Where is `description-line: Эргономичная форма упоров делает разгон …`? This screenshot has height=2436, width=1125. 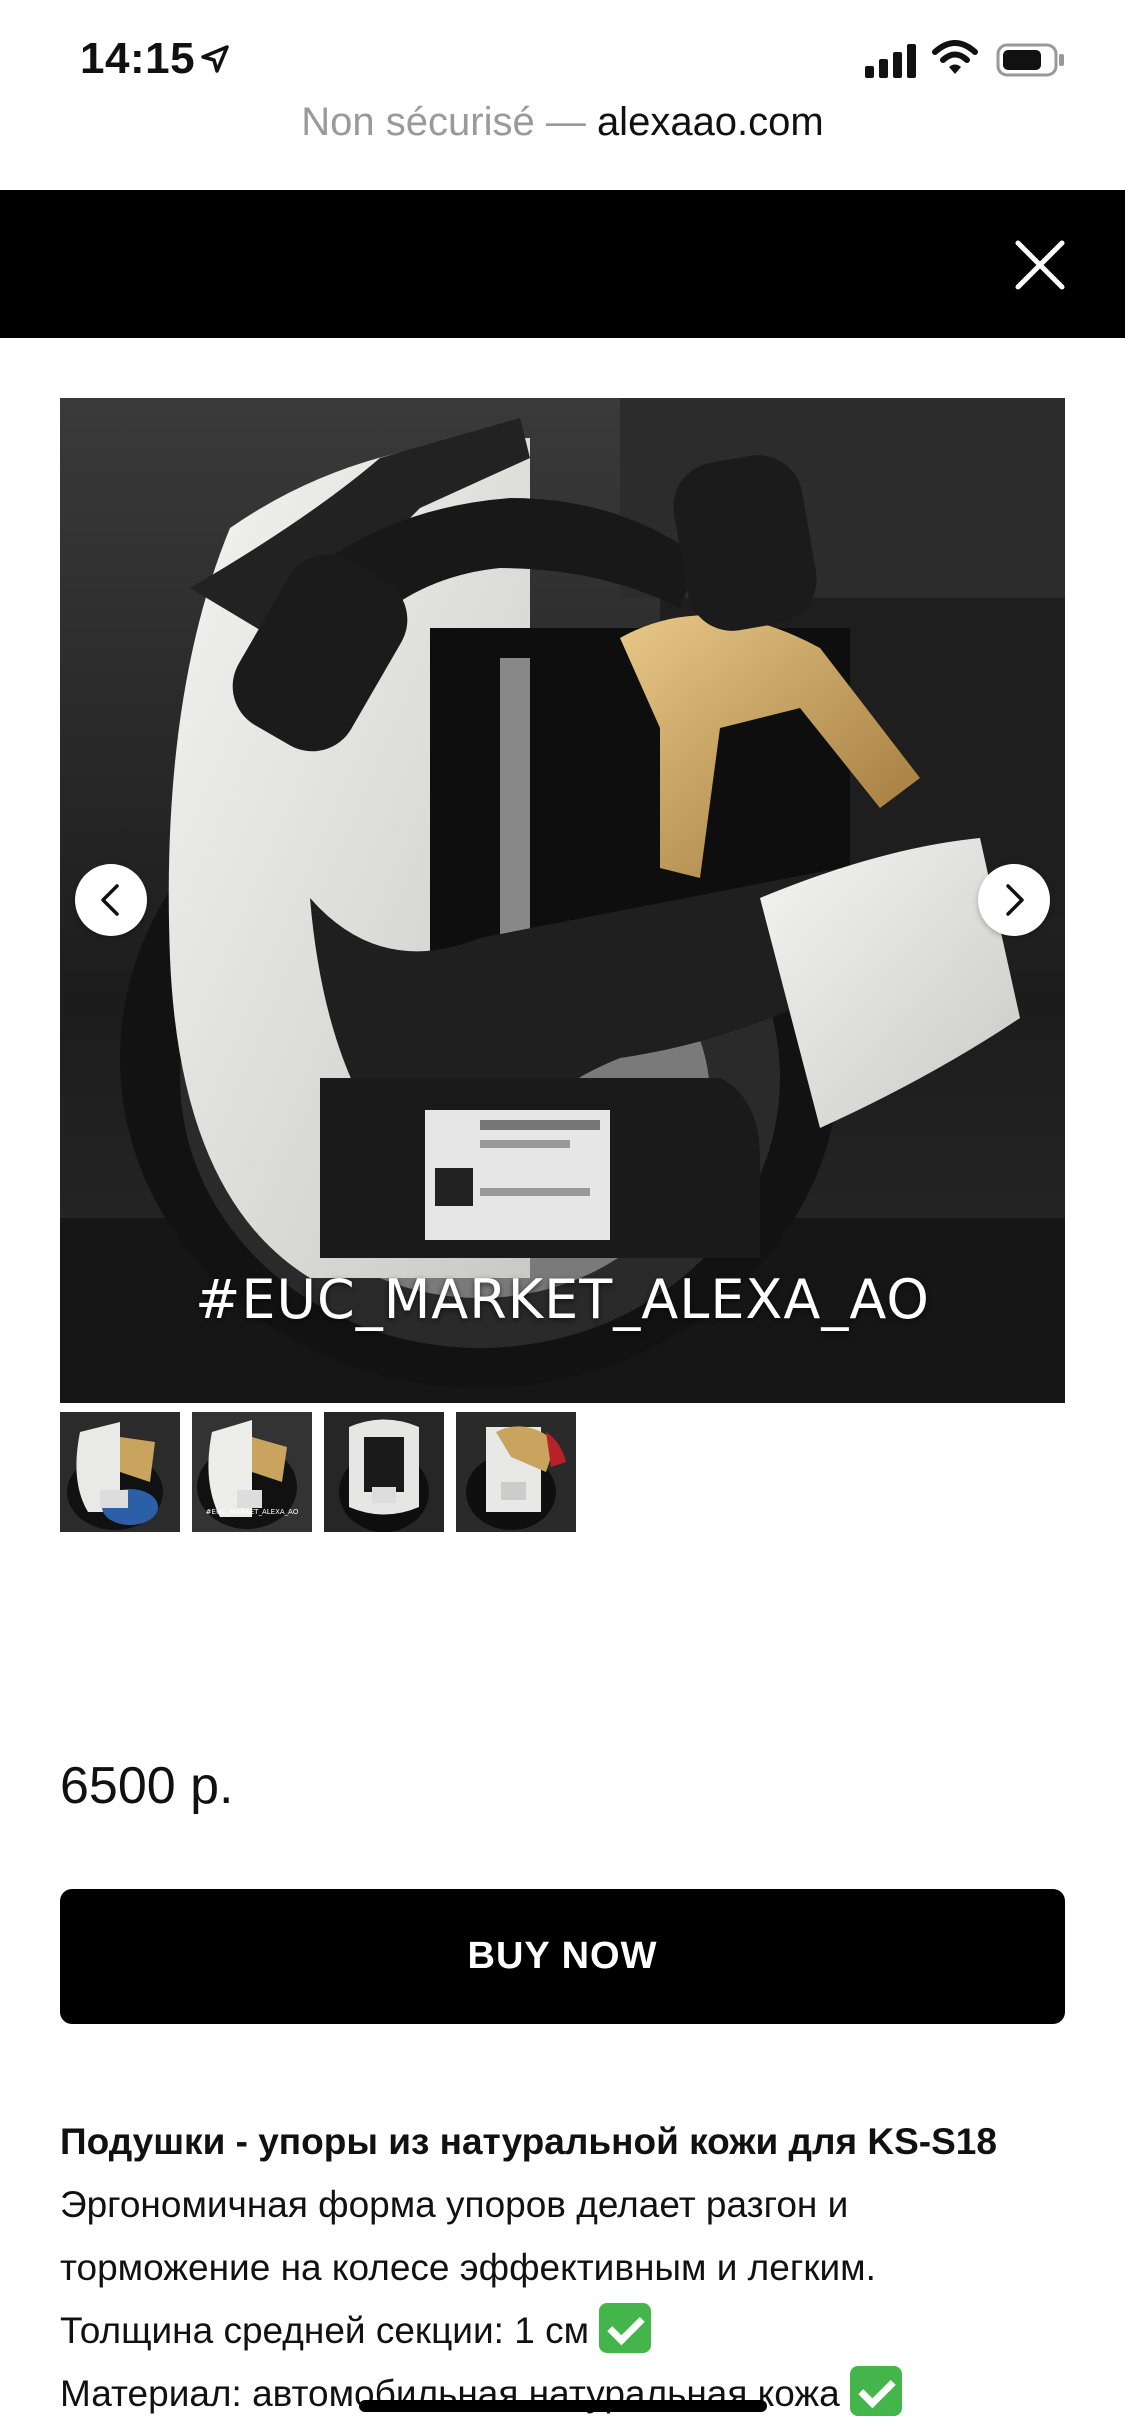
description-line: Эргономичная форма упоров делает разгон … is located at coordinates (454, 2204).